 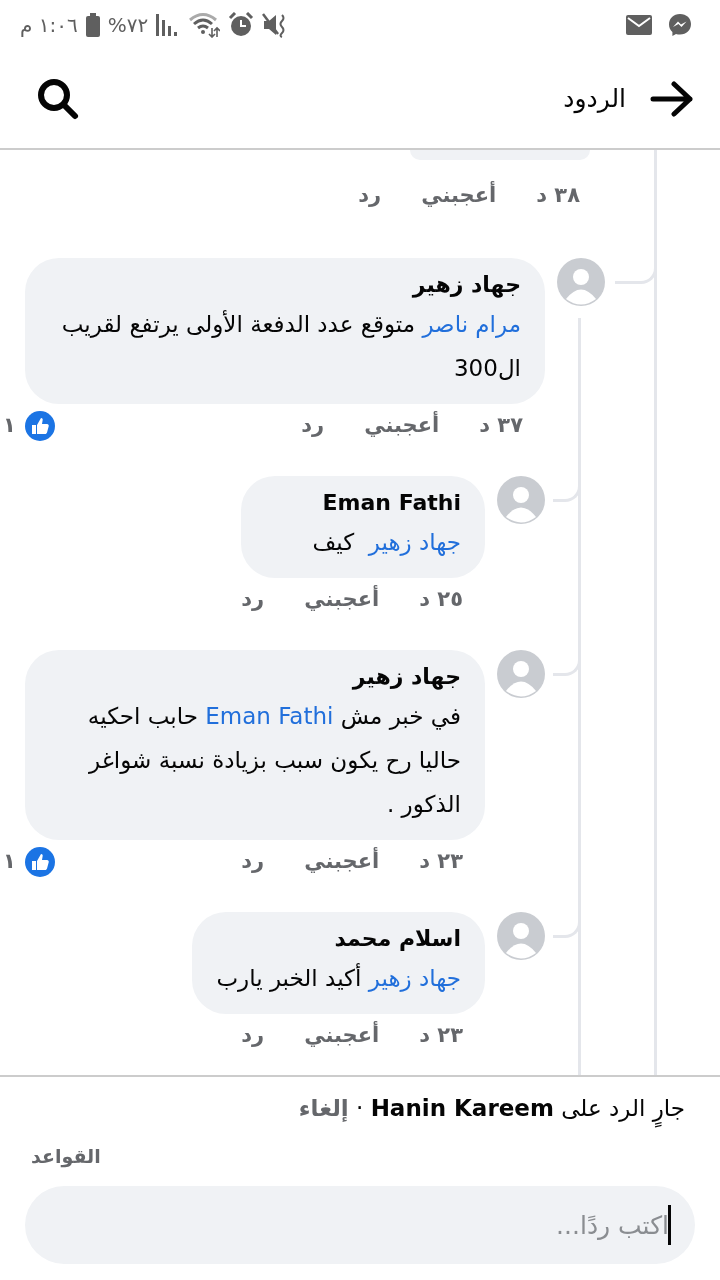 I want to click on search-icon, so click(x=58, y=99).